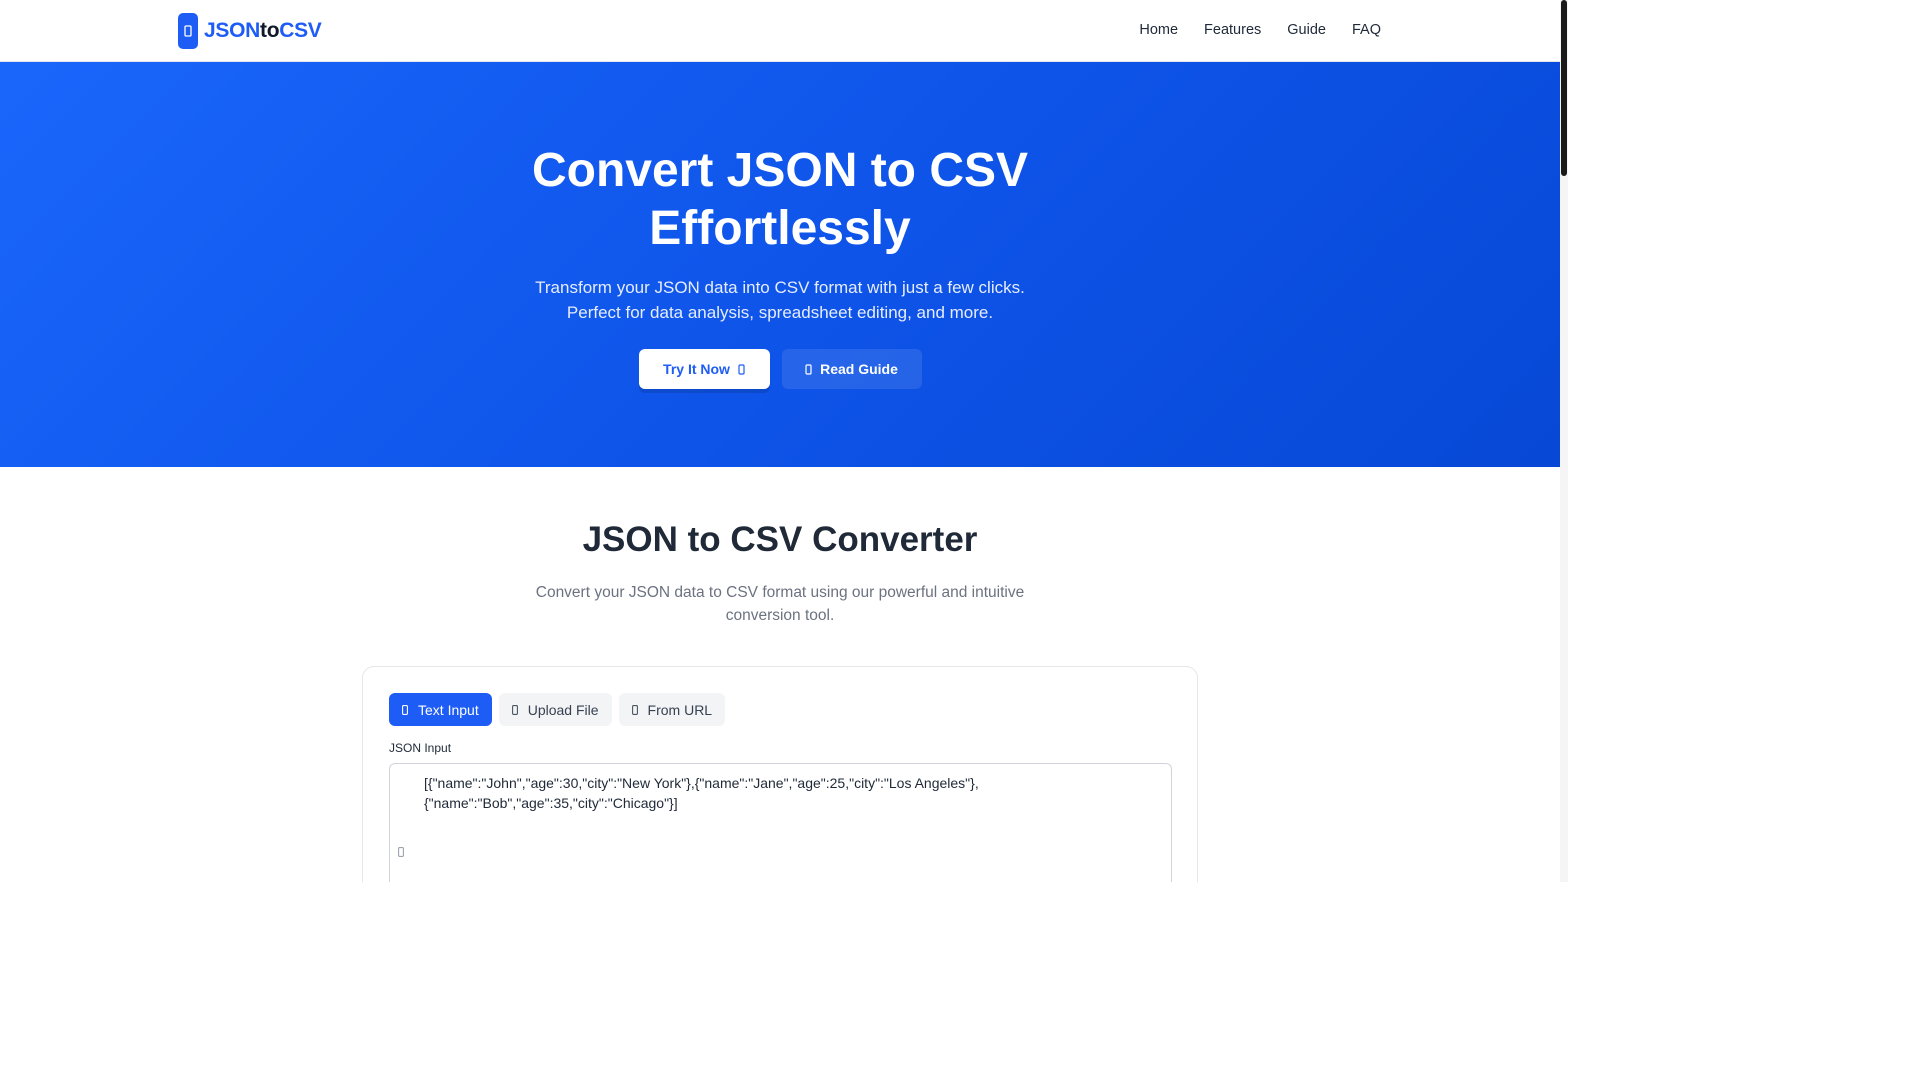 This screenshot has height=1080, width=1920. I want to click on logo-text-csv: CSV, so click(300, 30).